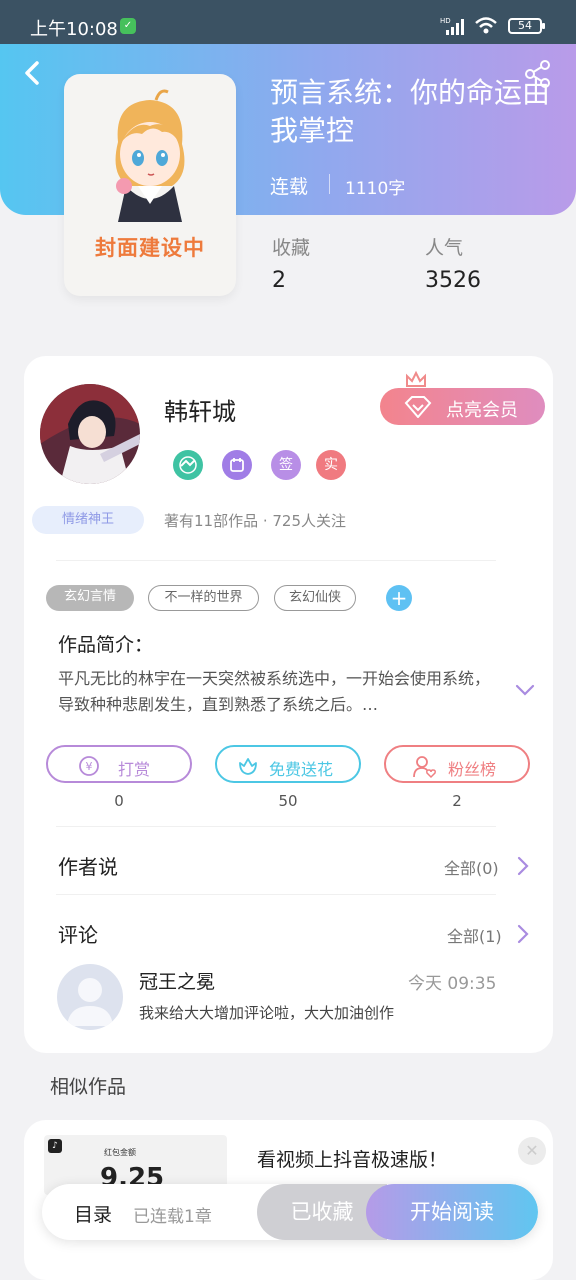 Image resolution: width=576 pixels, height=1280 pixels. Describe the element at coordinates (88, 520) in the screenshot. I see `author-level-tag: 情绪神王` at that location.